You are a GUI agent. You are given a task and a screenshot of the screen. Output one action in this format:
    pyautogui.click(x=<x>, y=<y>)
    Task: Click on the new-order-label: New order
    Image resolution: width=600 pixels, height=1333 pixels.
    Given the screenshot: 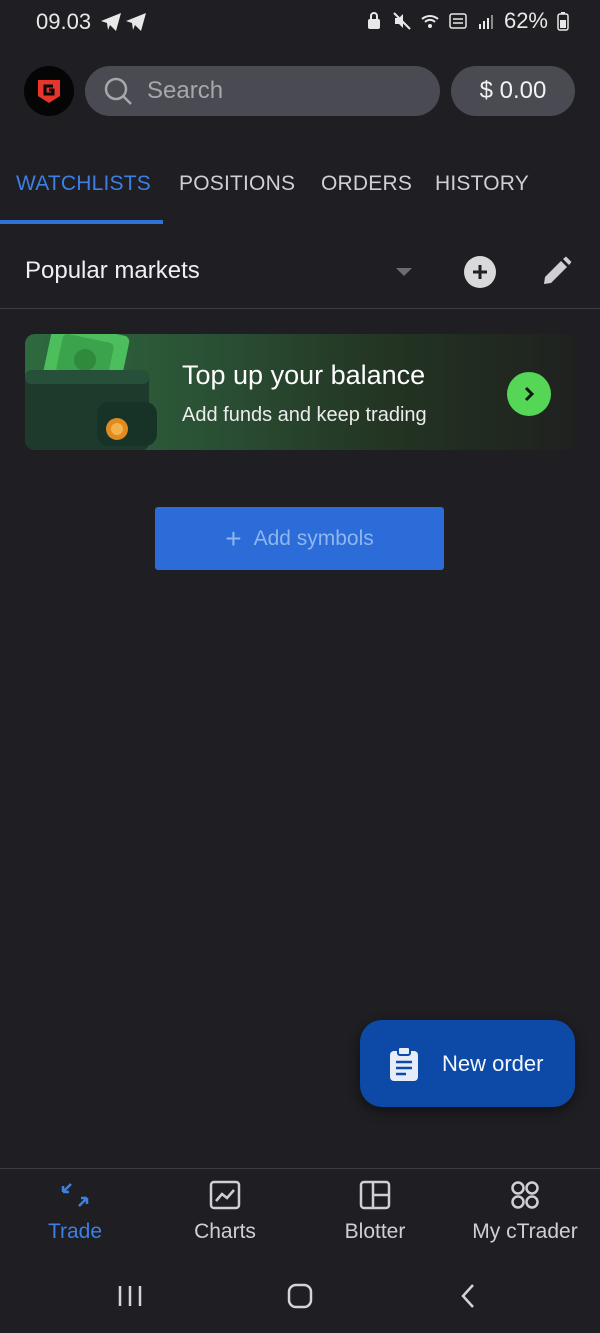 What is the action you would take?
    pyautogui.click(x=493, y=1063)
    